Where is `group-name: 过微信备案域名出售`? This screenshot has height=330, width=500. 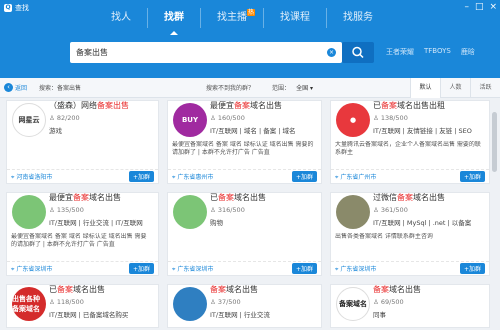
group-name: 过微信备案域名出售 is located at coordinates (429, 198).